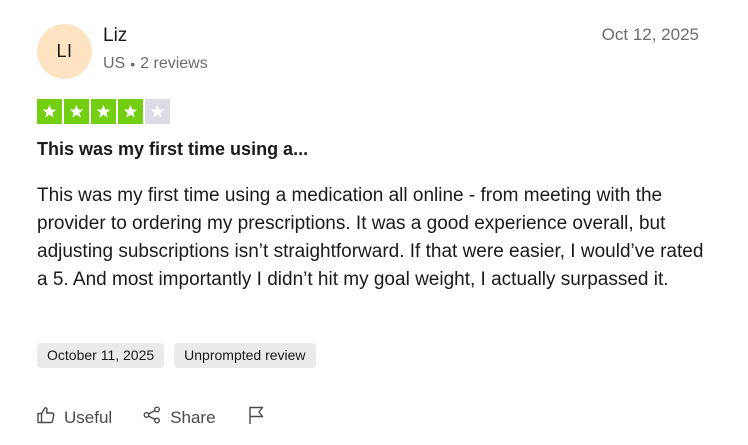 The image size is (748, 445). I want to click on reviewer-name: Liz, so click(115, 36).